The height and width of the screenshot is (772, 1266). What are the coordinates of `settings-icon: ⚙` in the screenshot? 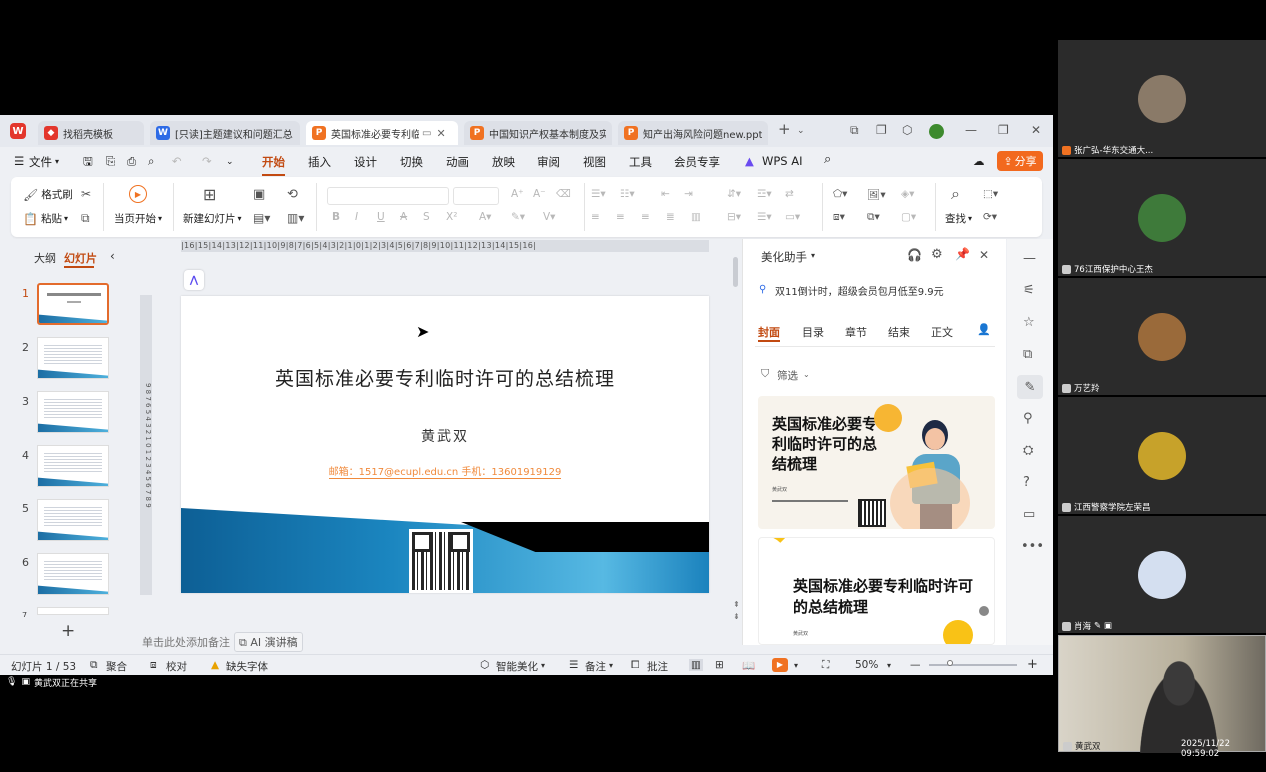 It's located at (937, 254).